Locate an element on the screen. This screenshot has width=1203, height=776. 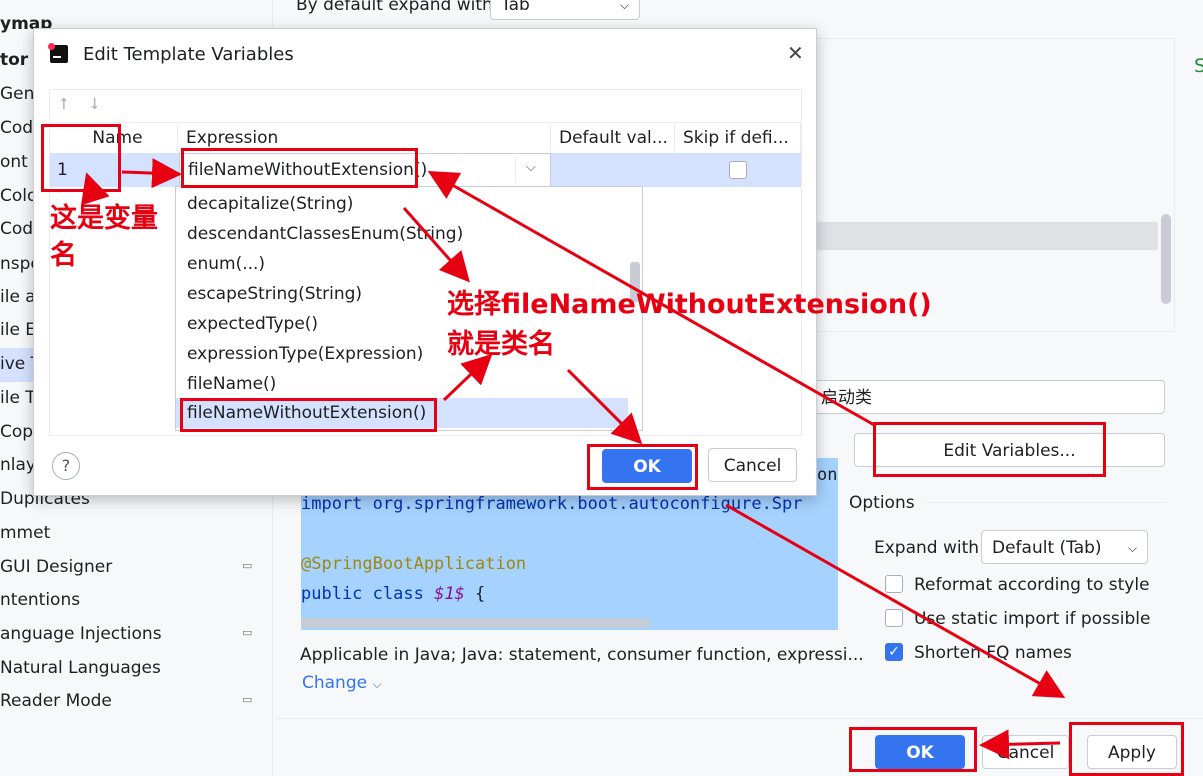
arrow-from-selected-item is located at coordinates (467, 377).